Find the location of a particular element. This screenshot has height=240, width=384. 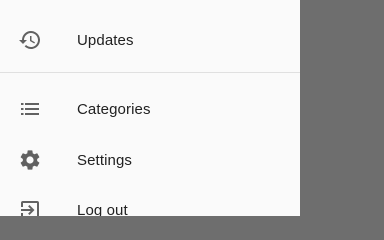

list-icon is located at coordinates (30, 109).